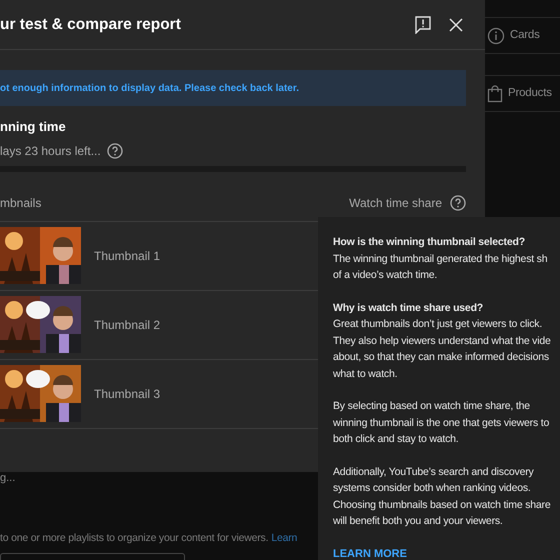 Image resolution: width=560 pixels, height=560 pixels. What do you see at coordinates (149, 89) in the screenshot?
I see `notice-text: ot enough information to display data. Please check back later.` at bounding box center [149, 89].